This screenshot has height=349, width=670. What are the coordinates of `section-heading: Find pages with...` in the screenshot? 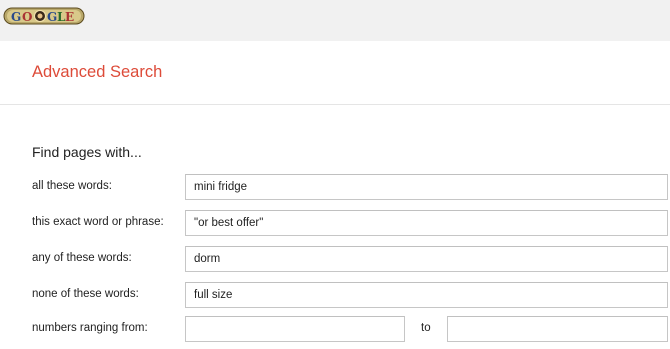 It's located at (87, 152).